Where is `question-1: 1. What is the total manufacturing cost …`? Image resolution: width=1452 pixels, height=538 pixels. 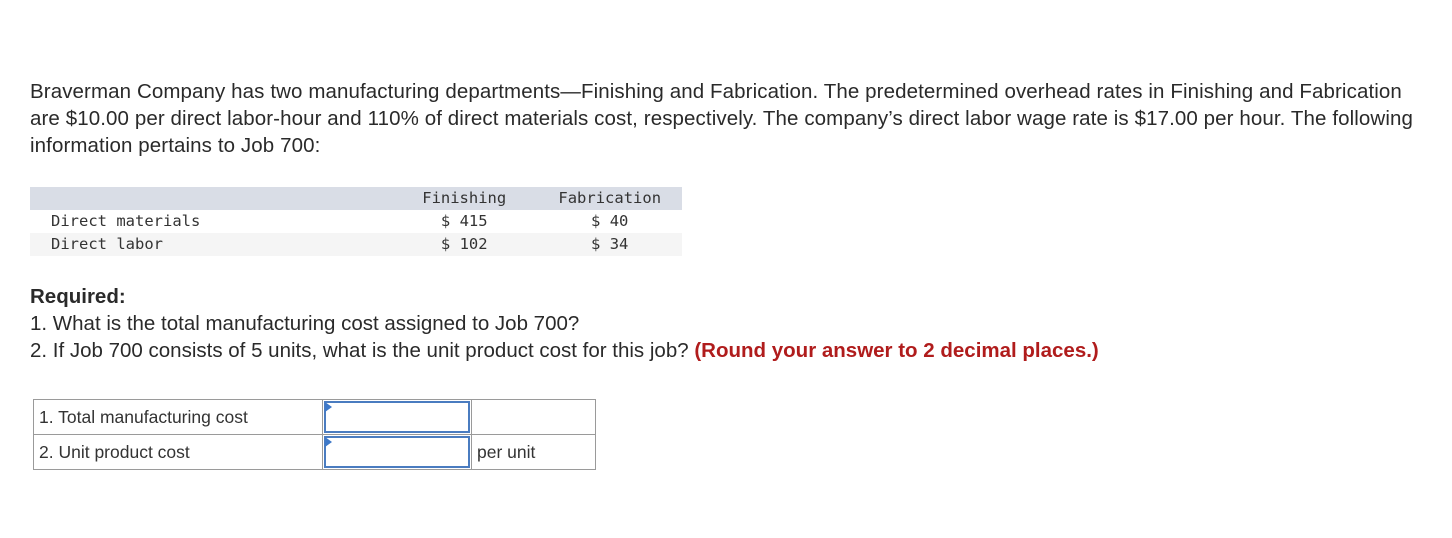 question-1: 1. What is the total manufacturing cost … is located at coordinates (305, 323).